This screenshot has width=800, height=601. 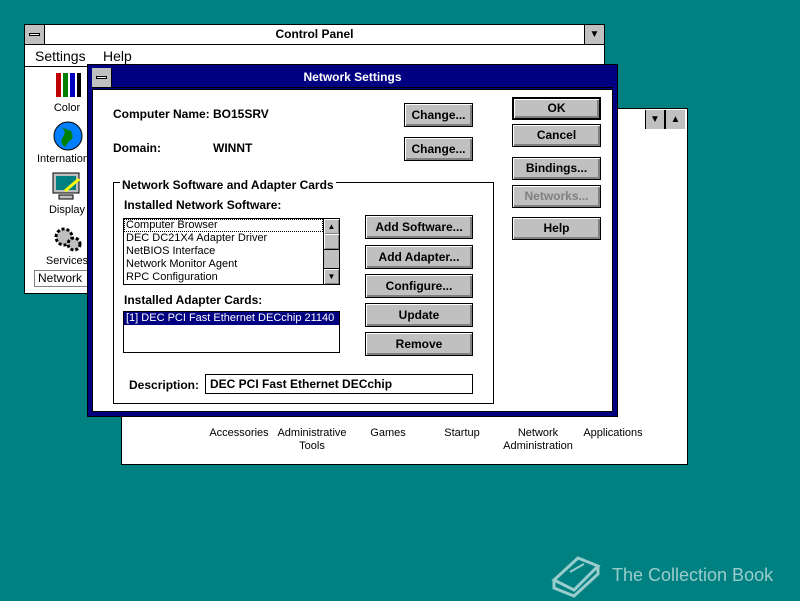 What do you see at coordinates (67, 261) in the screenshot?
I see `icon-label-services: Services` at bounding box center [67, 261].